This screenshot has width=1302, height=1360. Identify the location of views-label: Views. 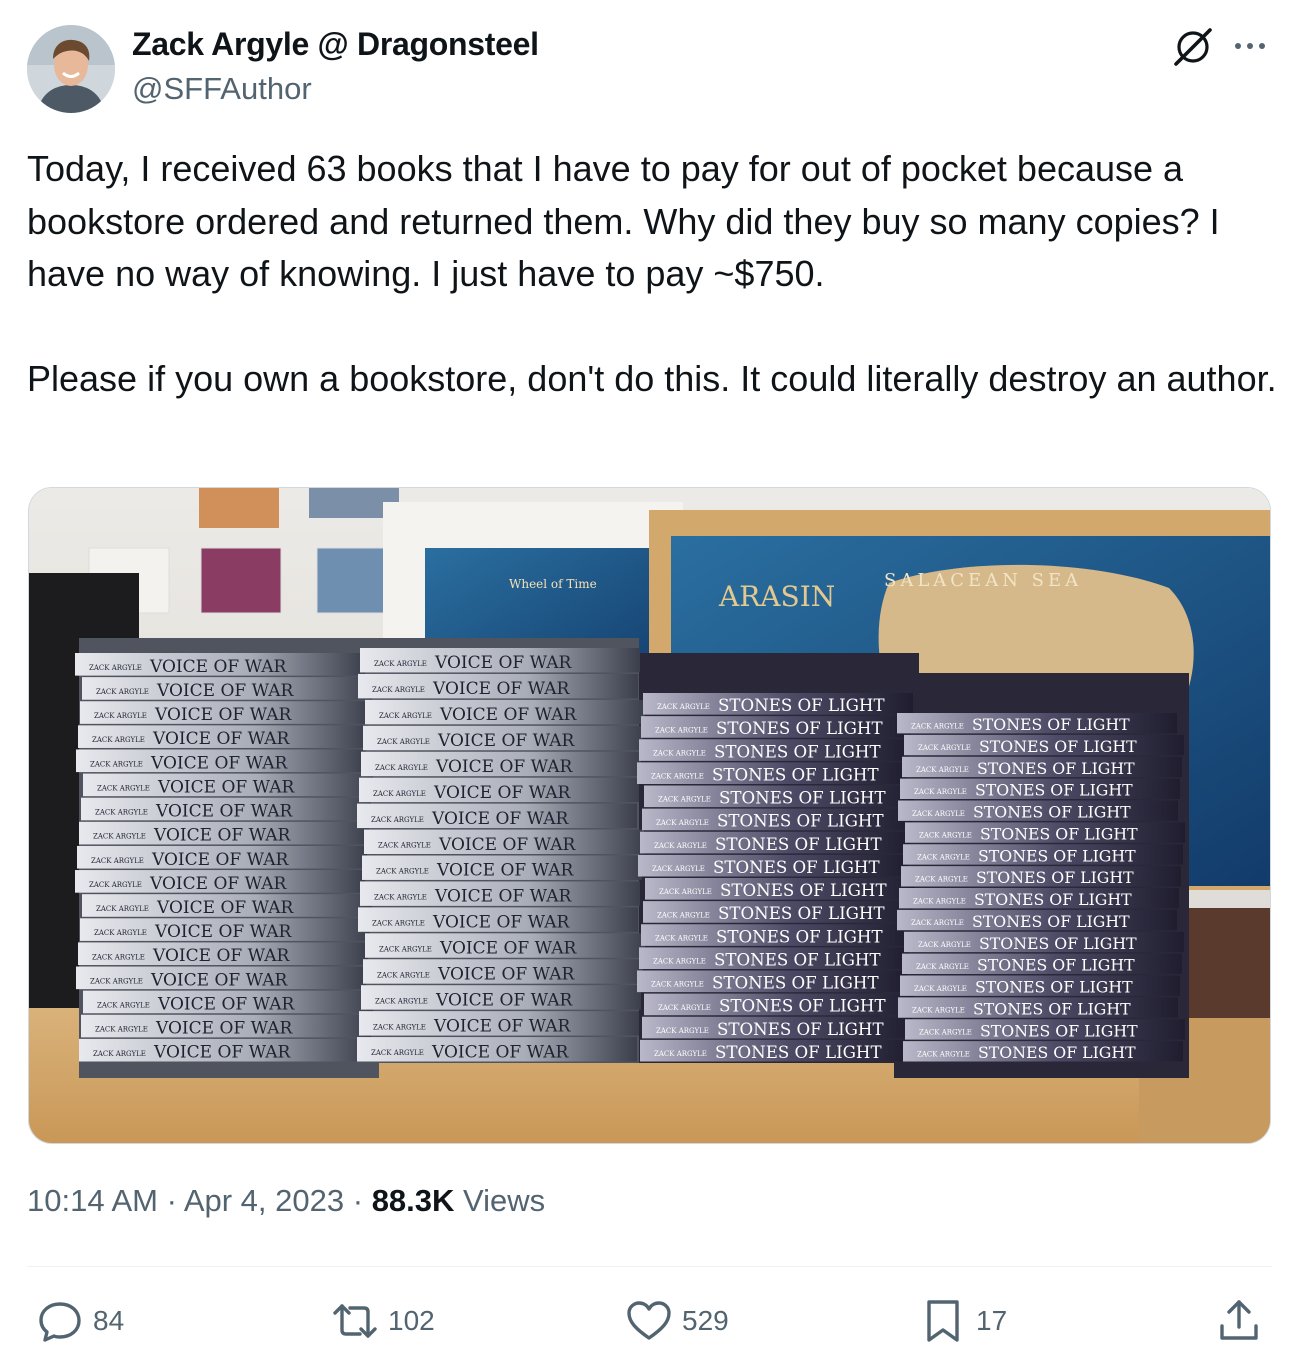
(500, 1200).